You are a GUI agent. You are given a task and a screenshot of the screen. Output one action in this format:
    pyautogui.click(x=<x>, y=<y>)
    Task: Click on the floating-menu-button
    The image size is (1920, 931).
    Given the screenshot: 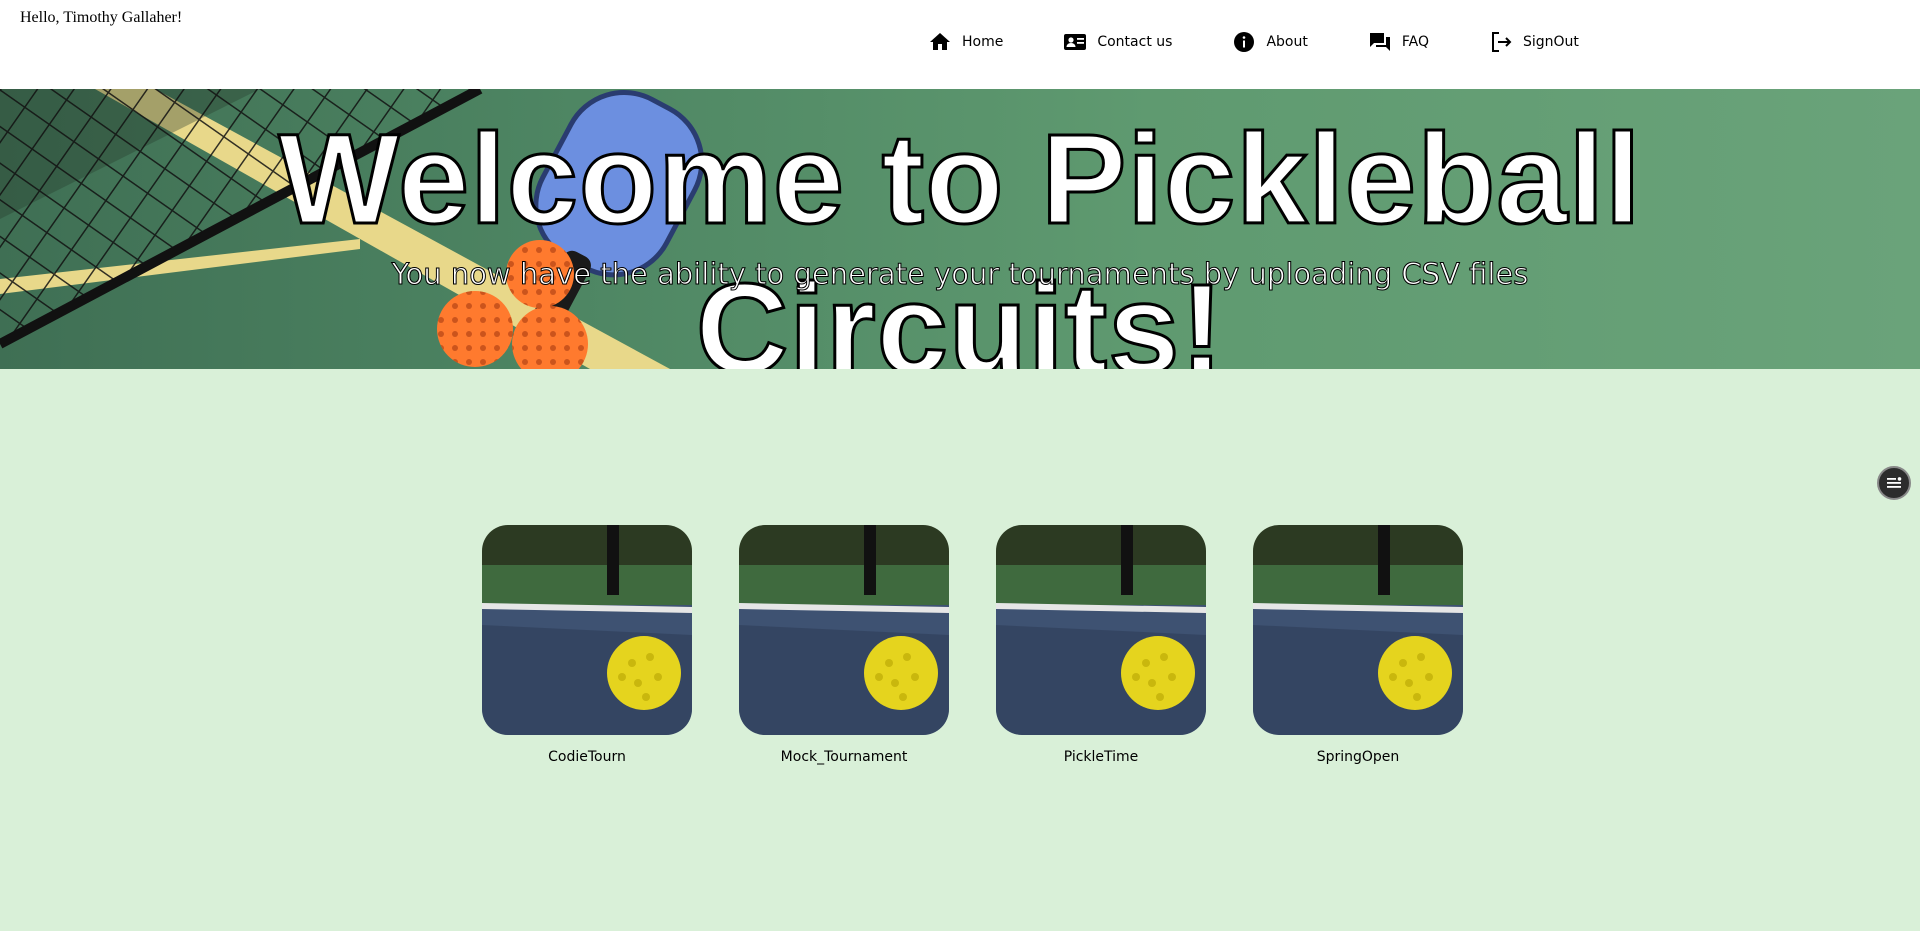 What is the action you would take?
    pyautogui.click(x=1894, y=483)
    